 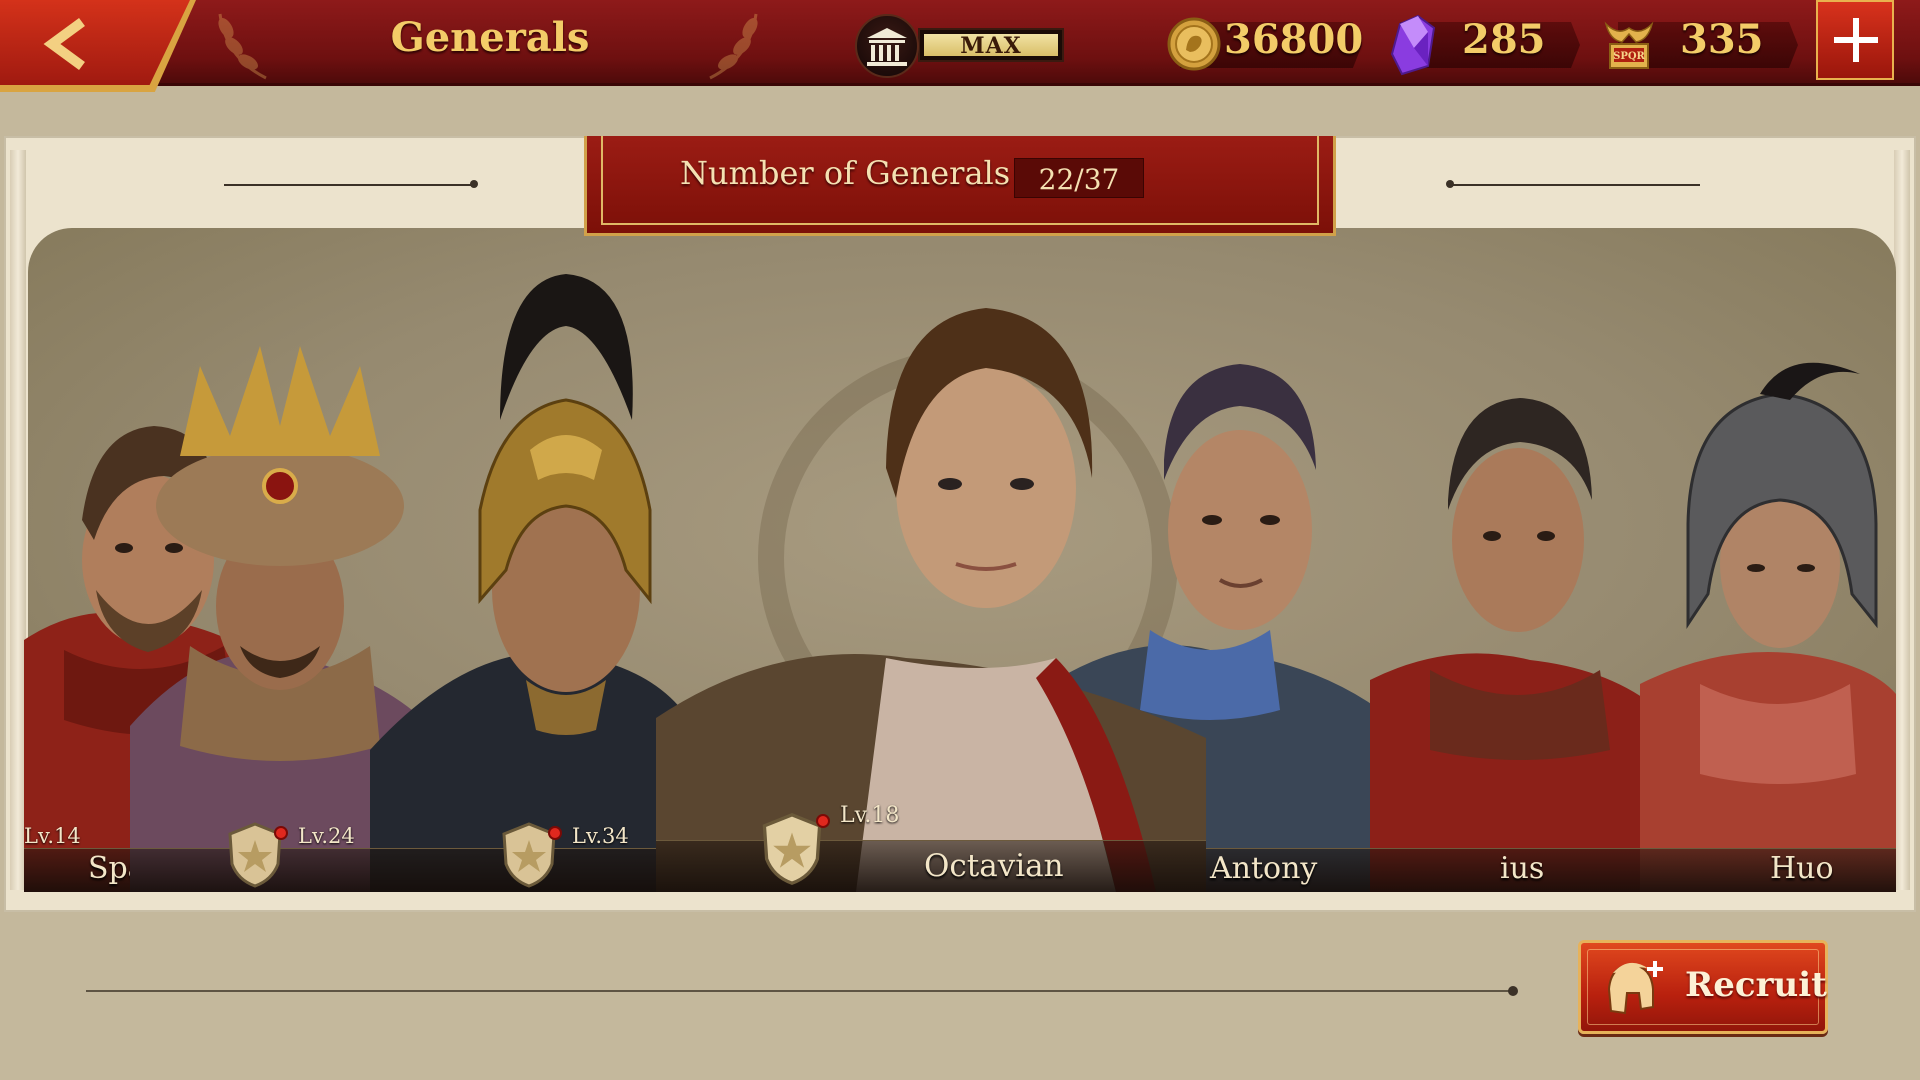 I want to click on honor-value: 335, so click(x=1722, y=39).